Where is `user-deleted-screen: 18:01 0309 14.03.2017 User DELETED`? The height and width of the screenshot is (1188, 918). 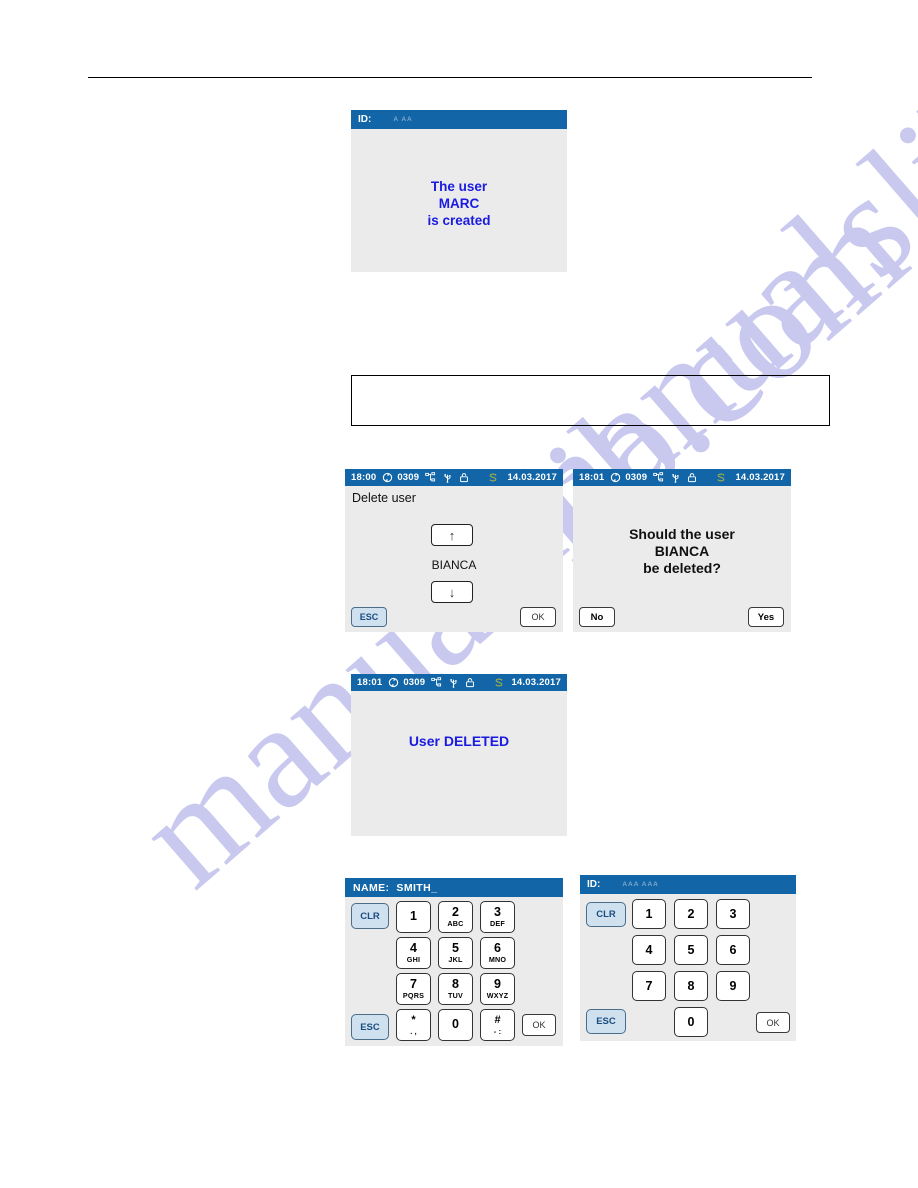
user-deleted-screen: 18:01 0309 14.03.2017 User DELETED is located at coordinates (459, 755).